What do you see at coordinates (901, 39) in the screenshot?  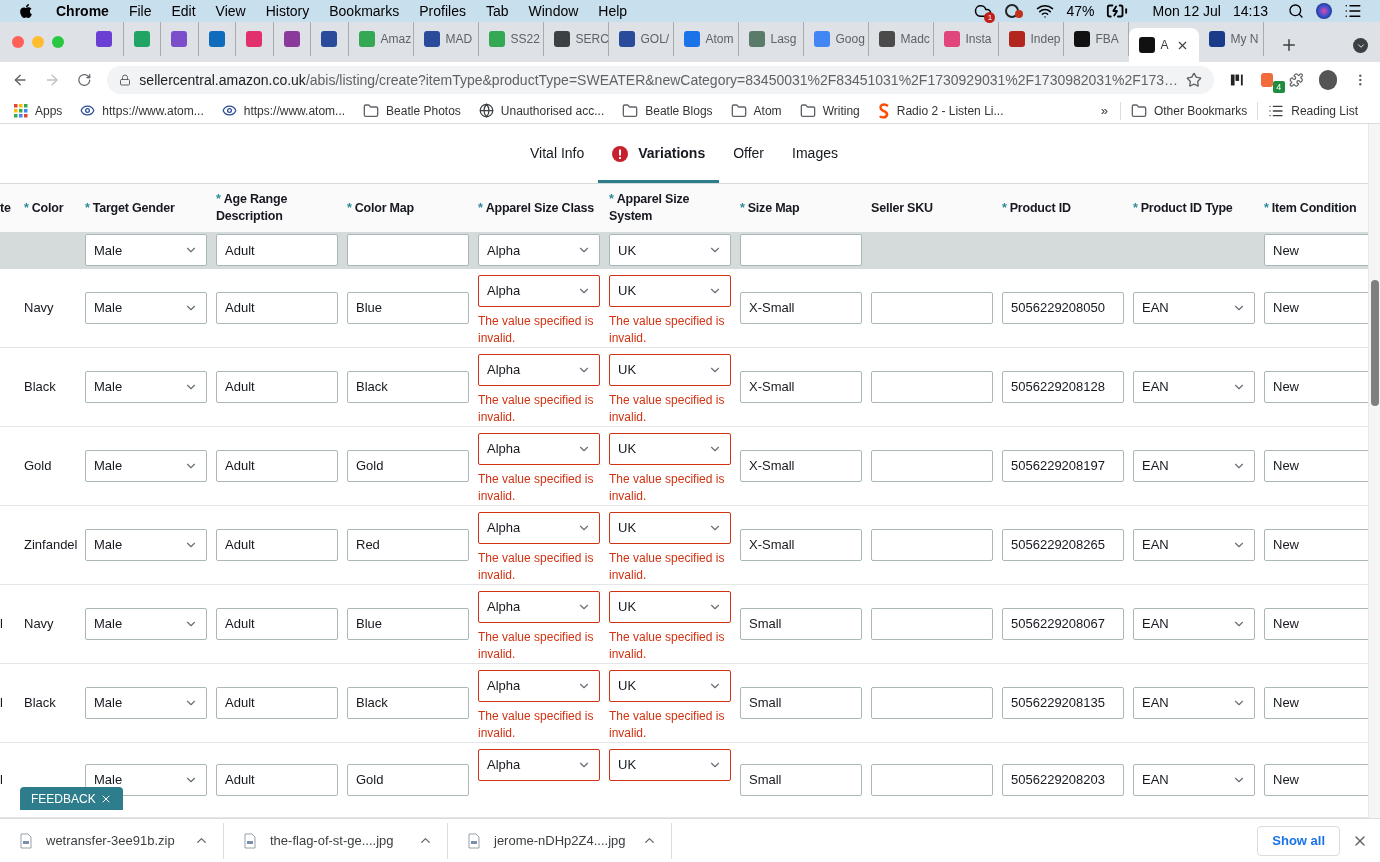 I see `browser-tab: Madc` at bounding box center [901, 39].